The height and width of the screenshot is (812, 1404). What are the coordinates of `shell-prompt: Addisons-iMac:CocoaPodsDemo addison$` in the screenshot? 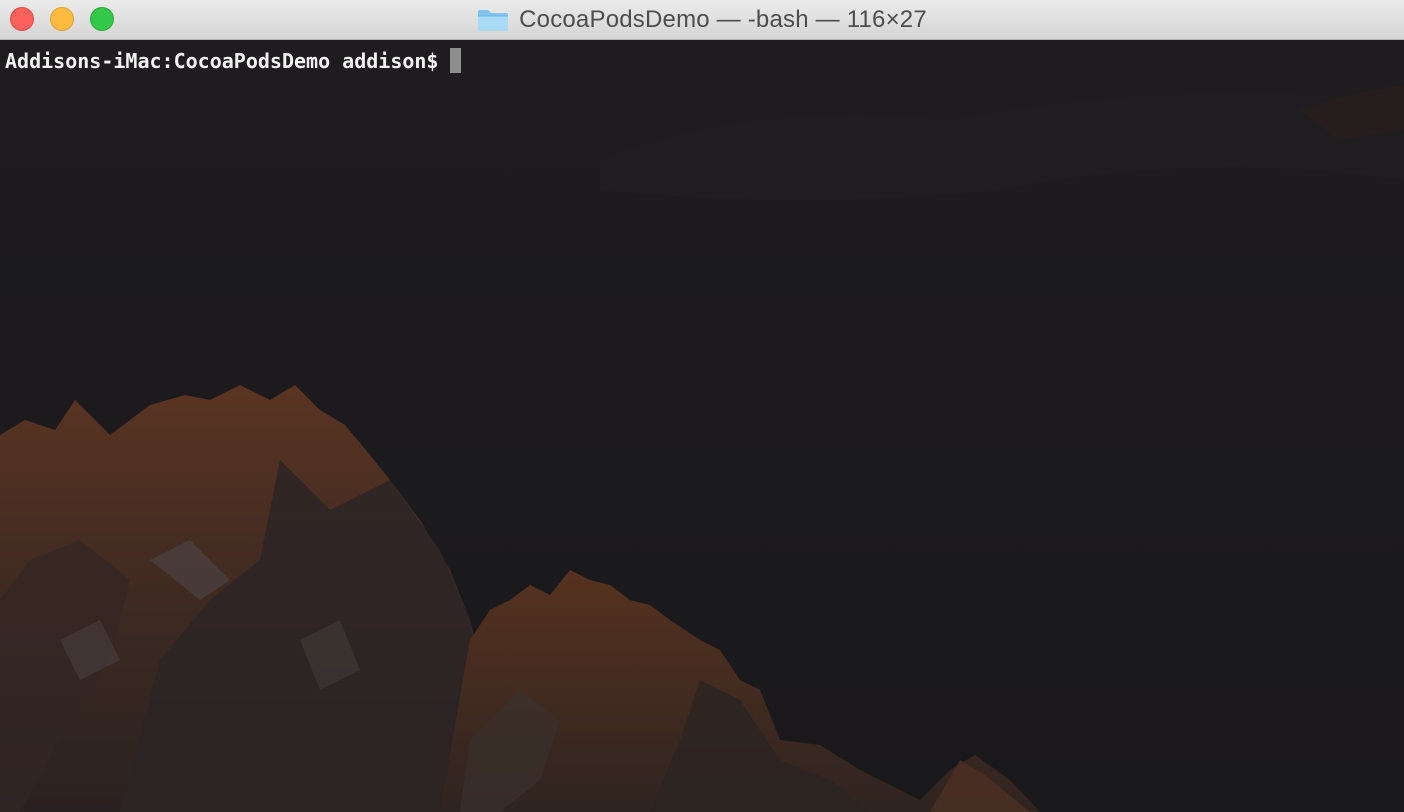 It's located at (222, 60).